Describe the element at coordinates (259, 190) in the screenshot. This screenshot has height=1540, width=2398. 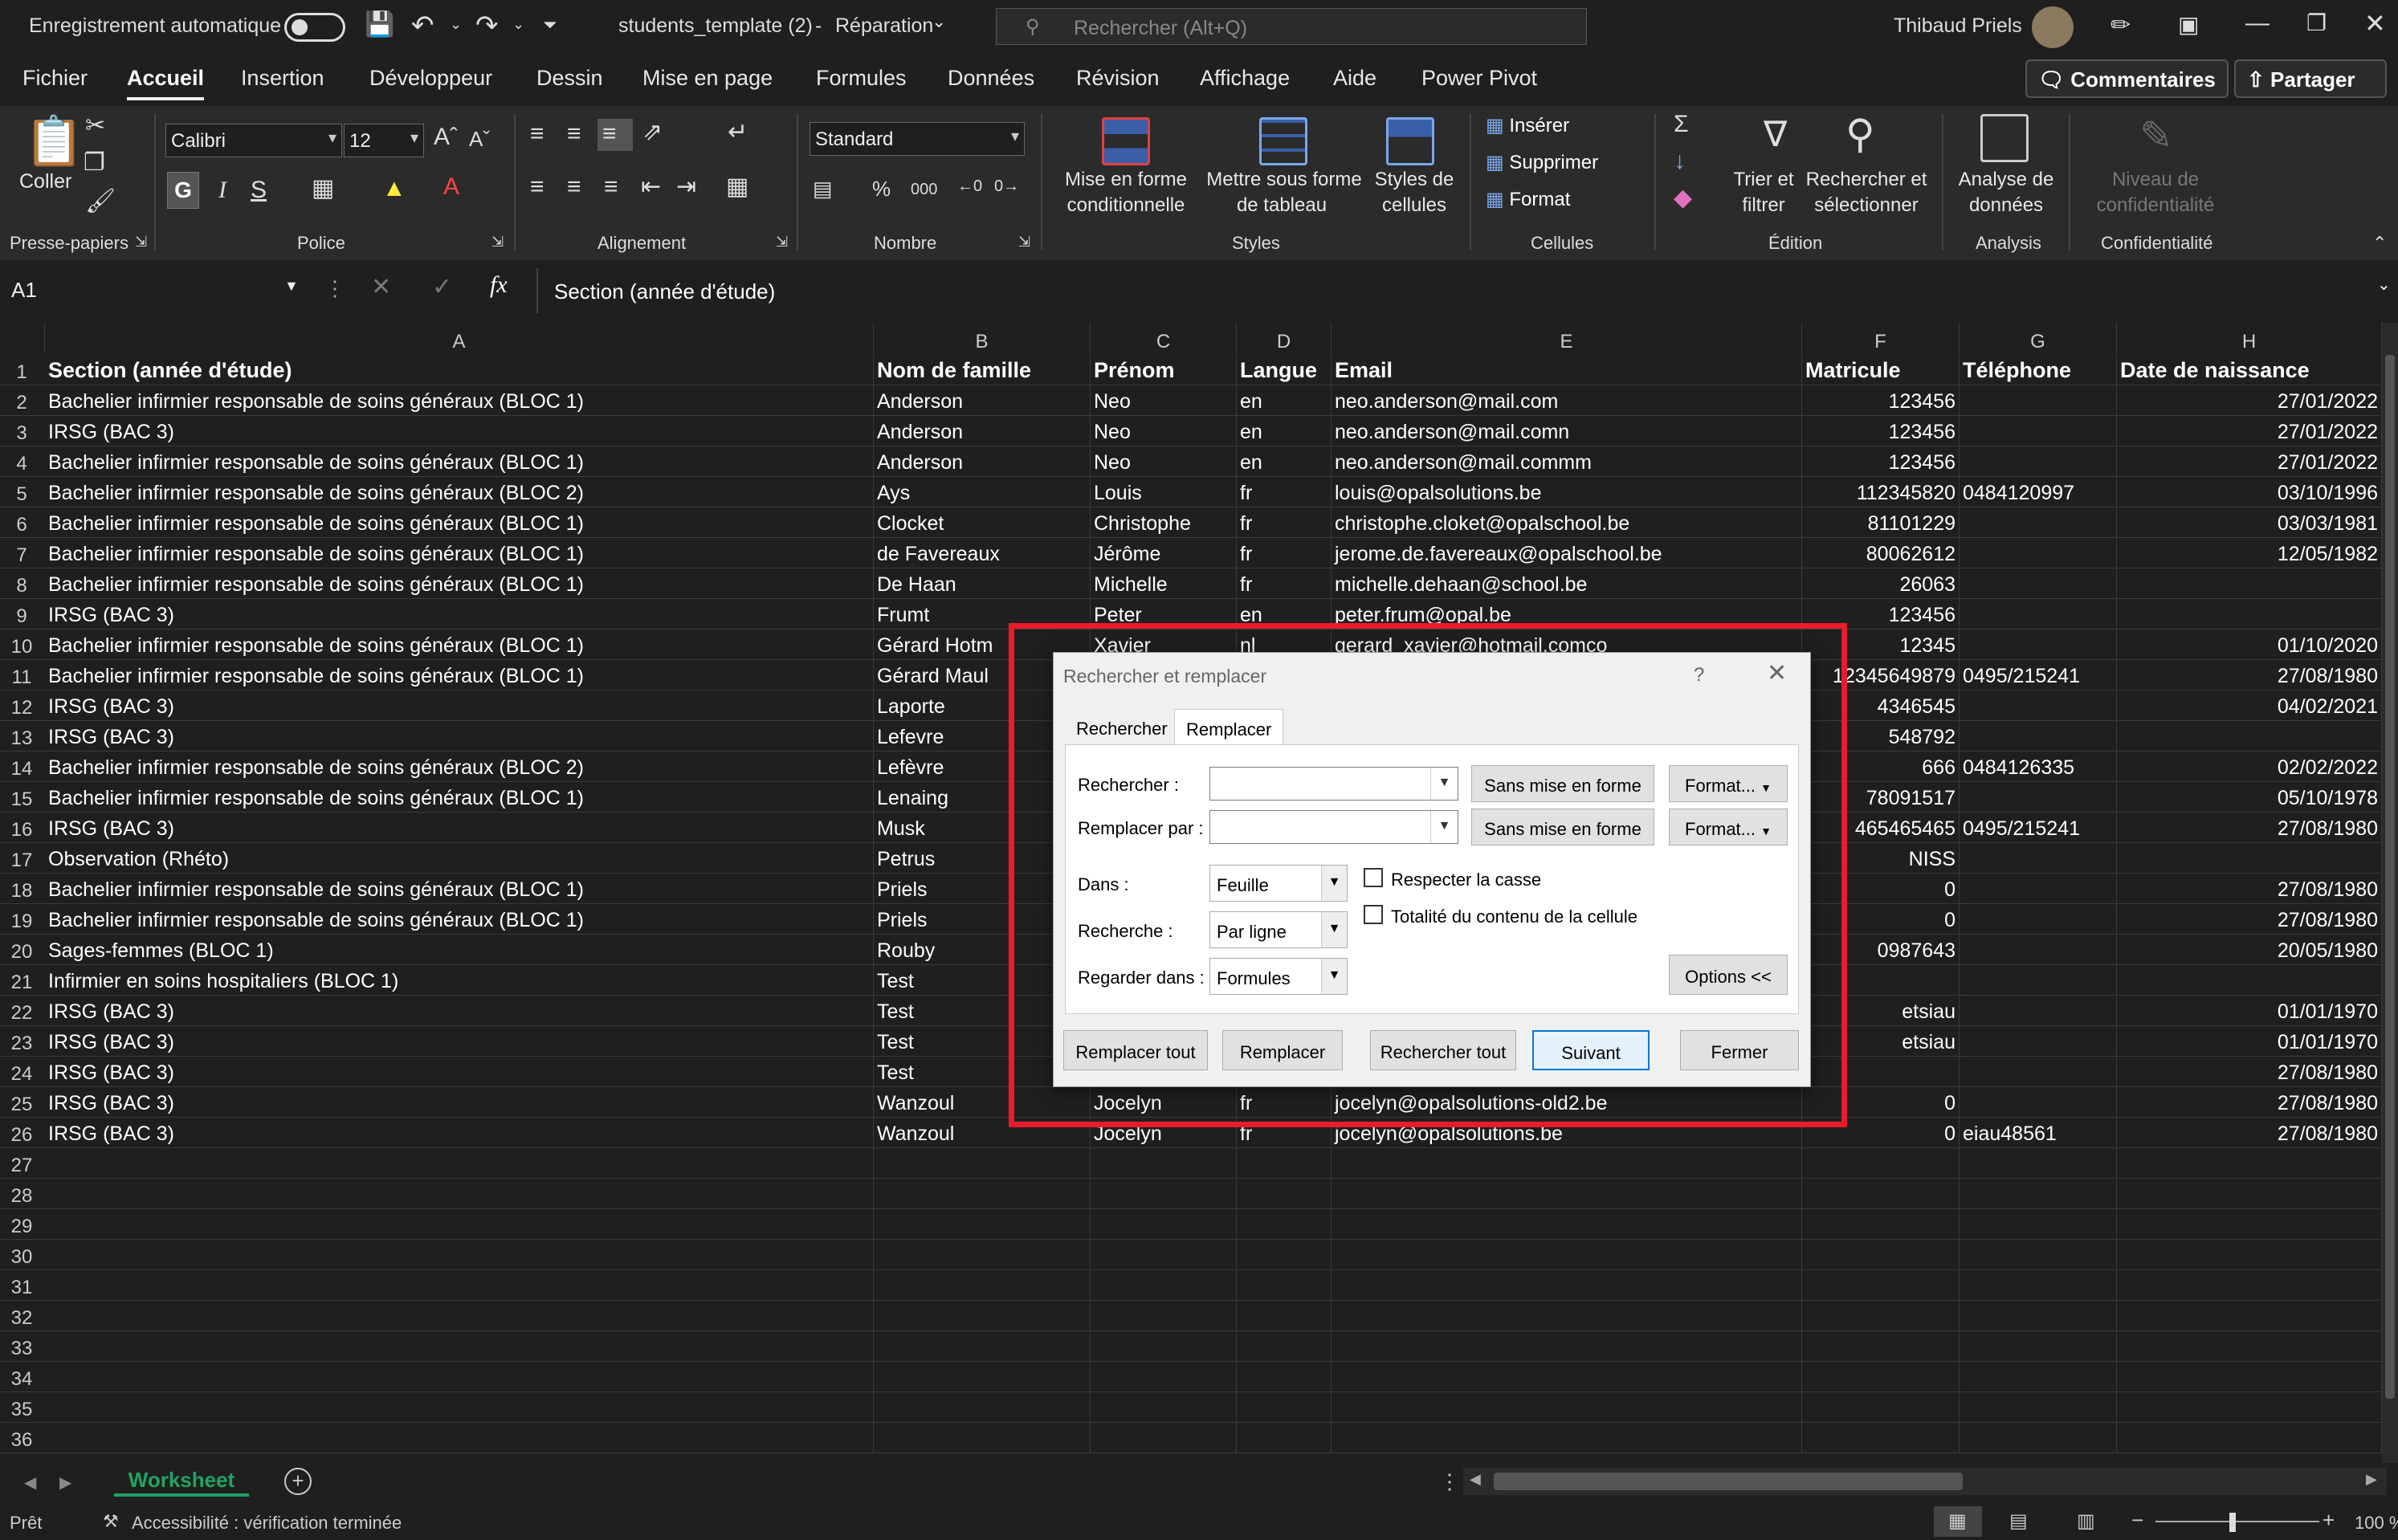
I see `underline-button: S` at that location.